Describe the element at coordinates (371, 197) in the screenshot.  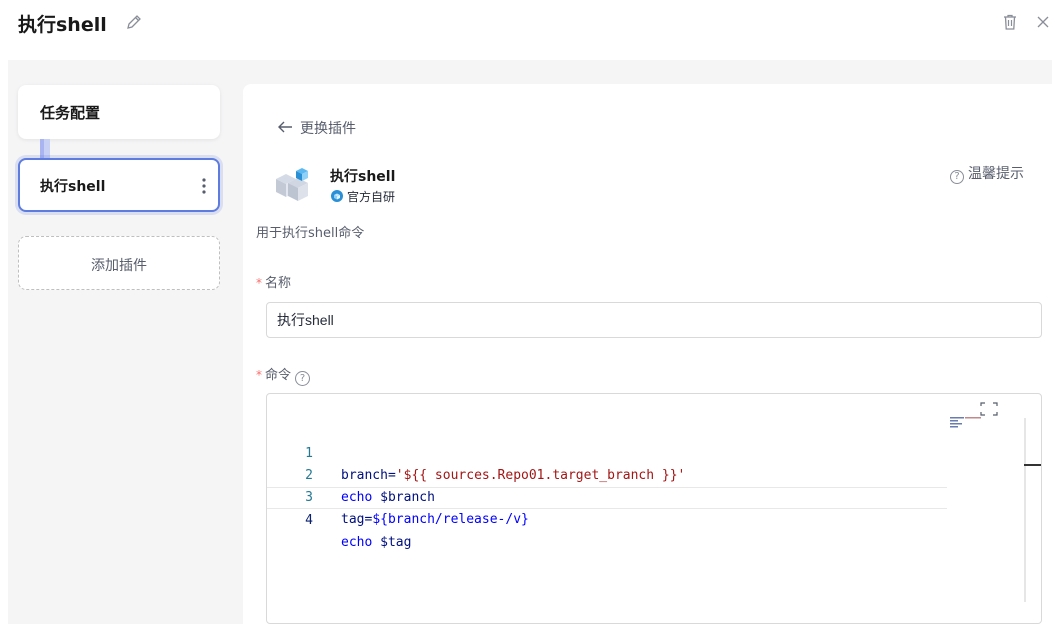
I see `official-badge: 官方自研` at that location.